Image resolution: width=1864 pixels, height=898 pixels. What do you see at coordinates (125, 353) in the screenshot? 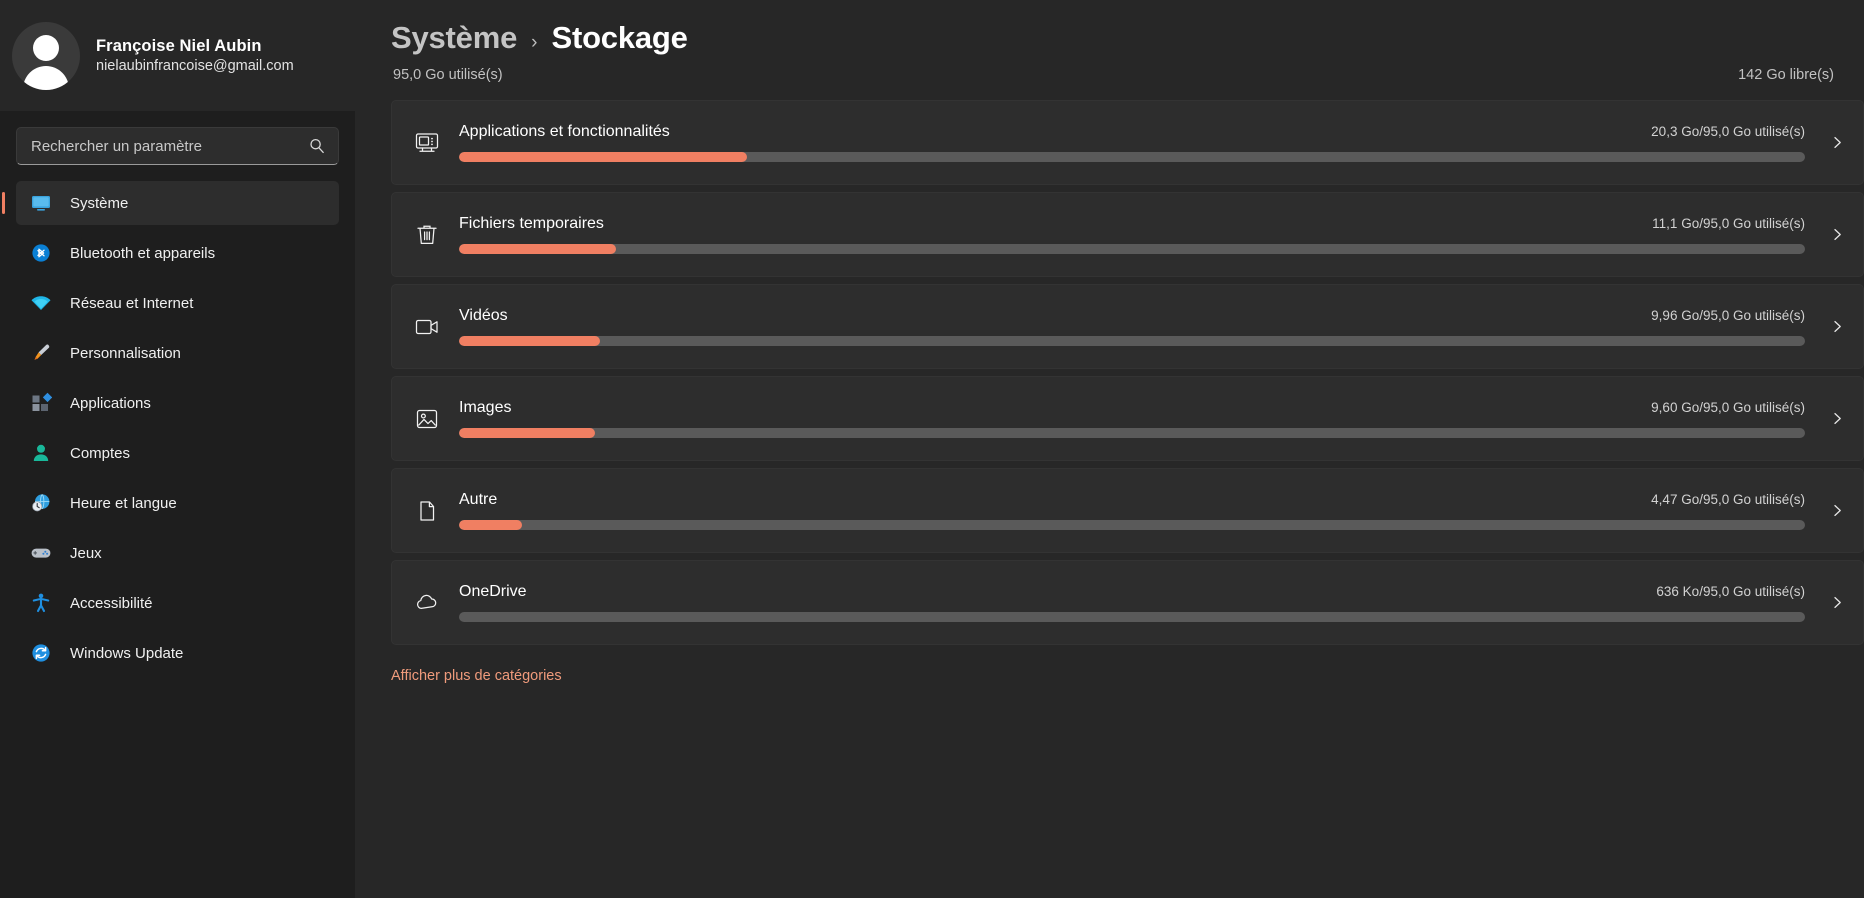
I see `sidebar-item-label: Personnalisation` at bounding box center [125, 353].